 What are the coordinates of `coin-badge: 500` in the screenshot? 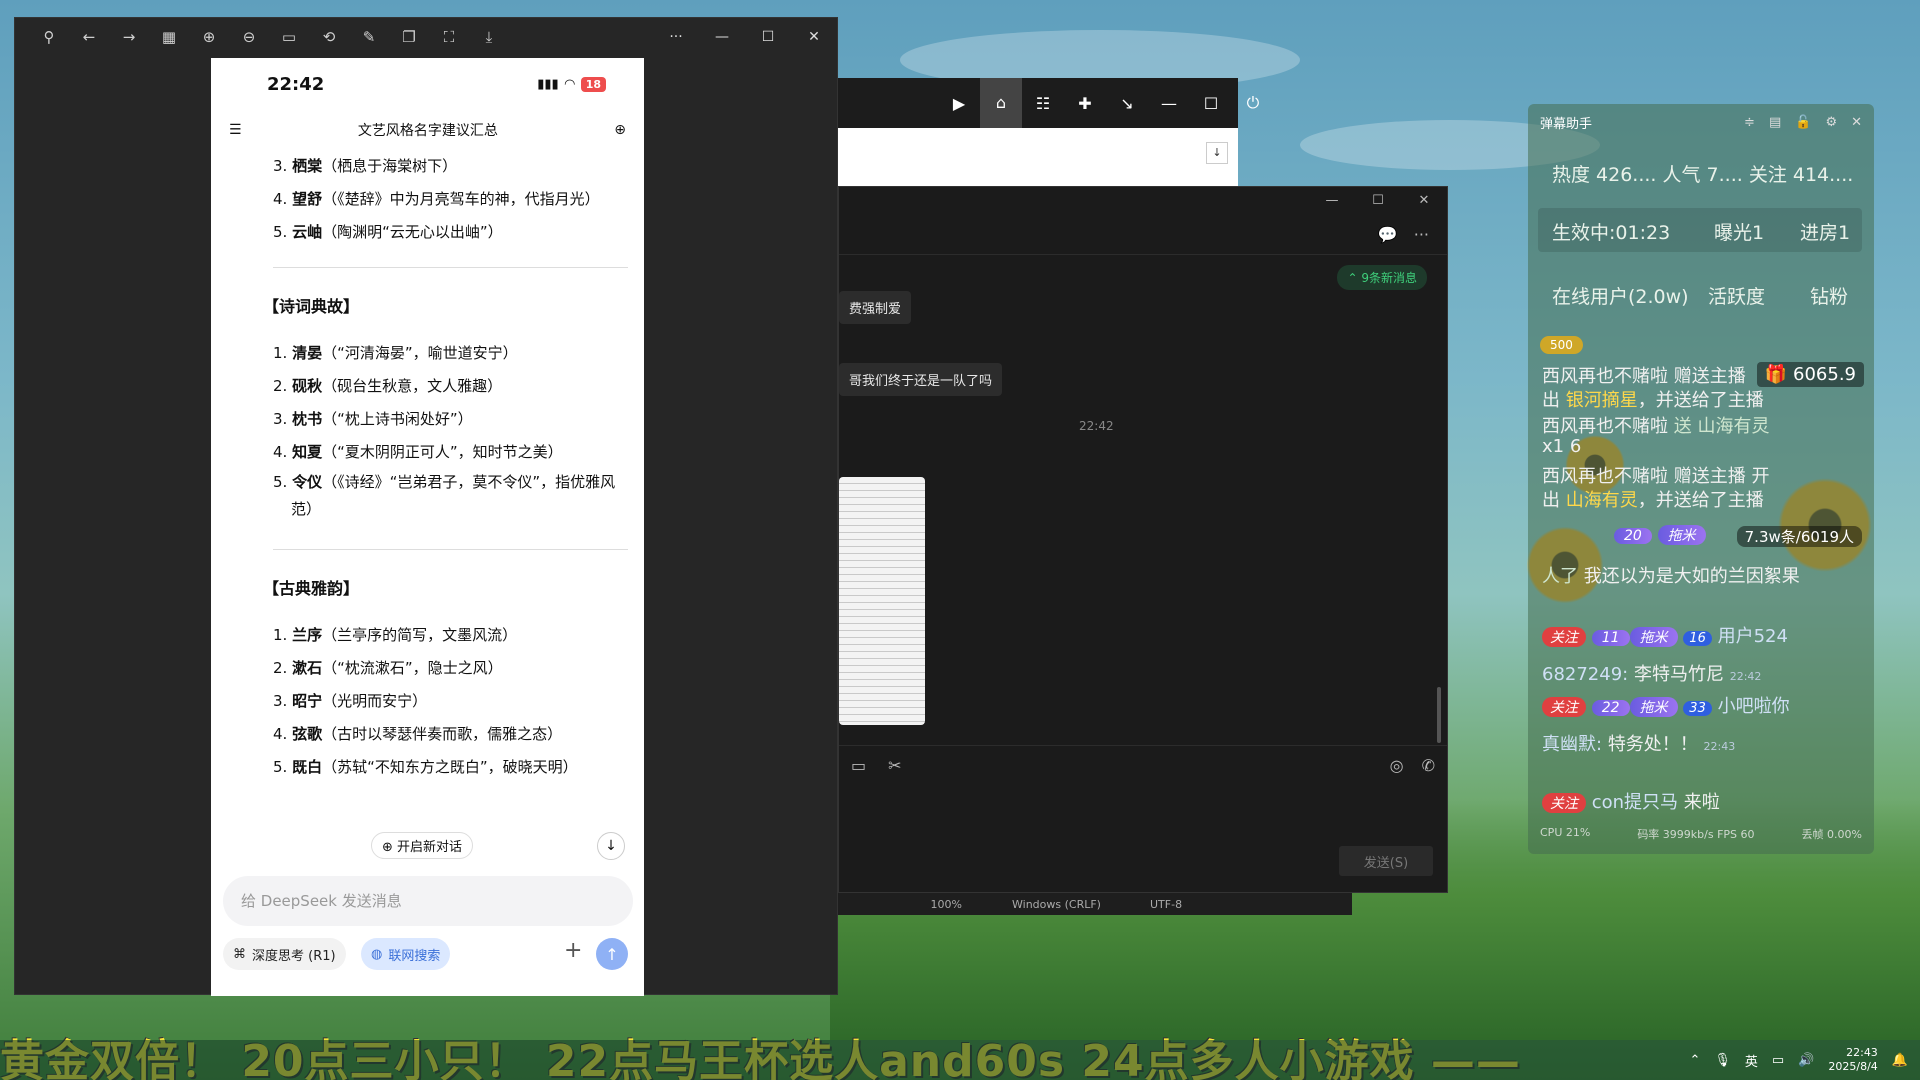 It's located at (1561, 345).